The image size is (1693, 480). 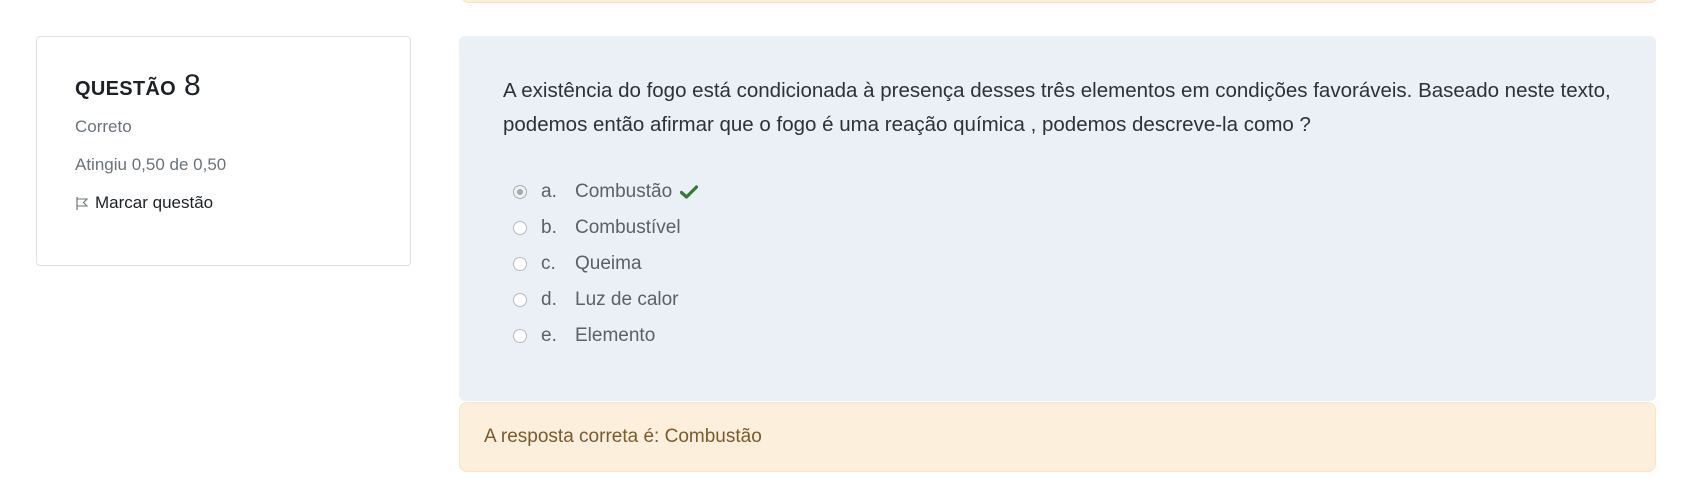 I want to click on previous-question-feedback-edge, so click(x=1059, y=1).